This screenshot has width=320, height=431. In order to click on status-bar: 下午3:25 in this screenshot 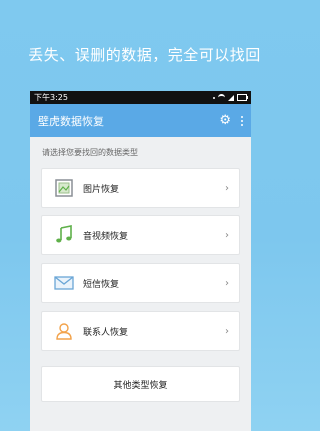, I will do `click(140, 97)`.